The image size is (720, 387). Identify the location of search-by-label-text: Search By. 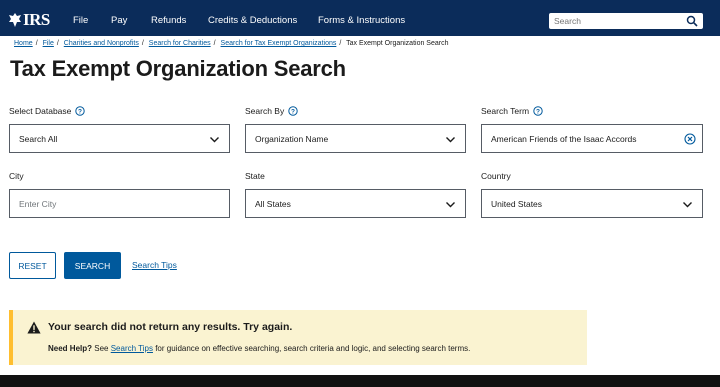
(265, 111).